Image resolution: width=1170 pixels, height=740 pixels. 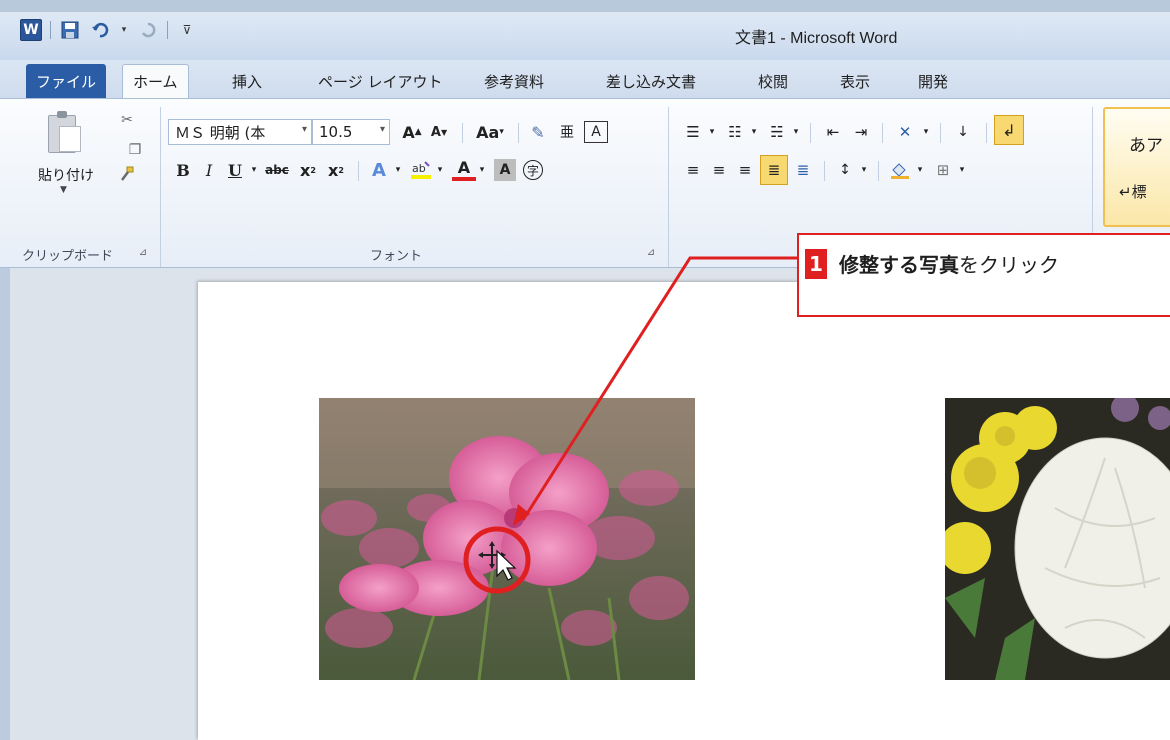 I want to click on instruction-callout: 1 修整する写真をクリック, so click(x=983, y=275).